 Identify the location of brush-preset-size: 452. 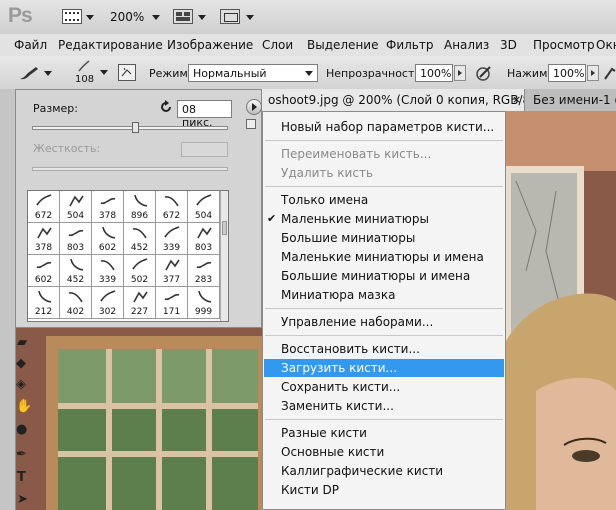
(75, 280).